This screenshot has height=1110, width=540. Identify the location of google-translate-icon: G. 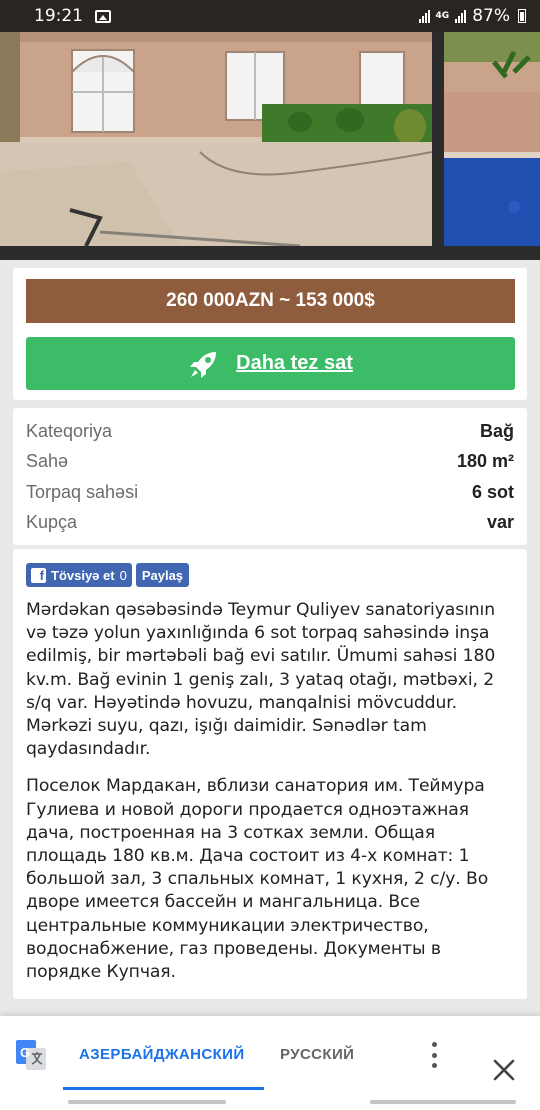
(31, 1055).